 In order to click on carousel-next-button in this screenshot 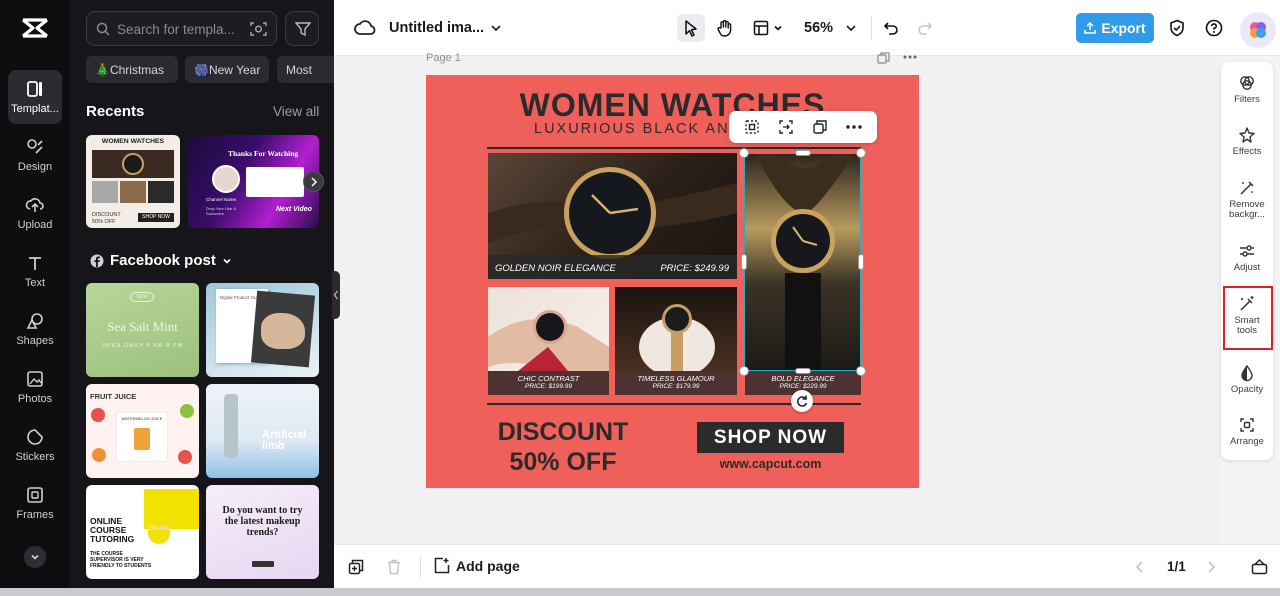, I will do `click(313, 181)`.